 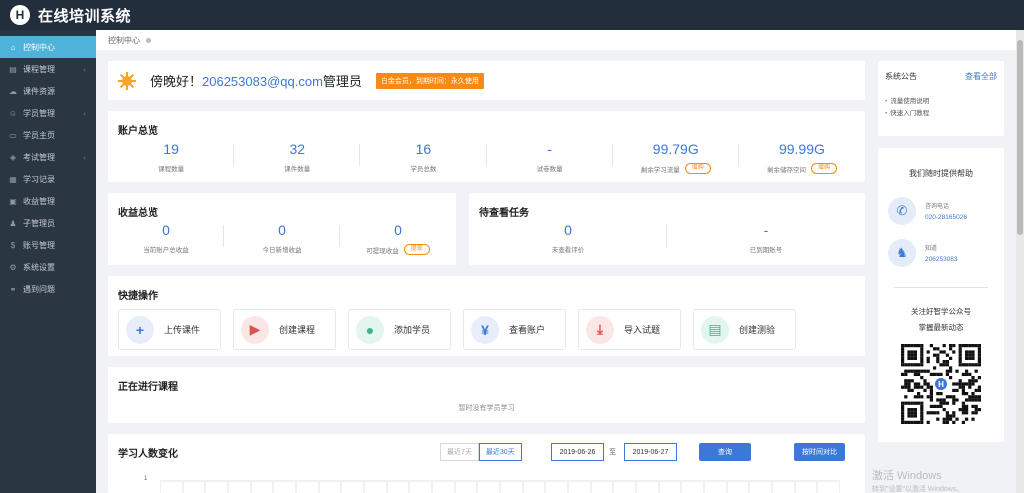 I want to click on breadcrumb: 控制中心, so click(x=556, y=40).